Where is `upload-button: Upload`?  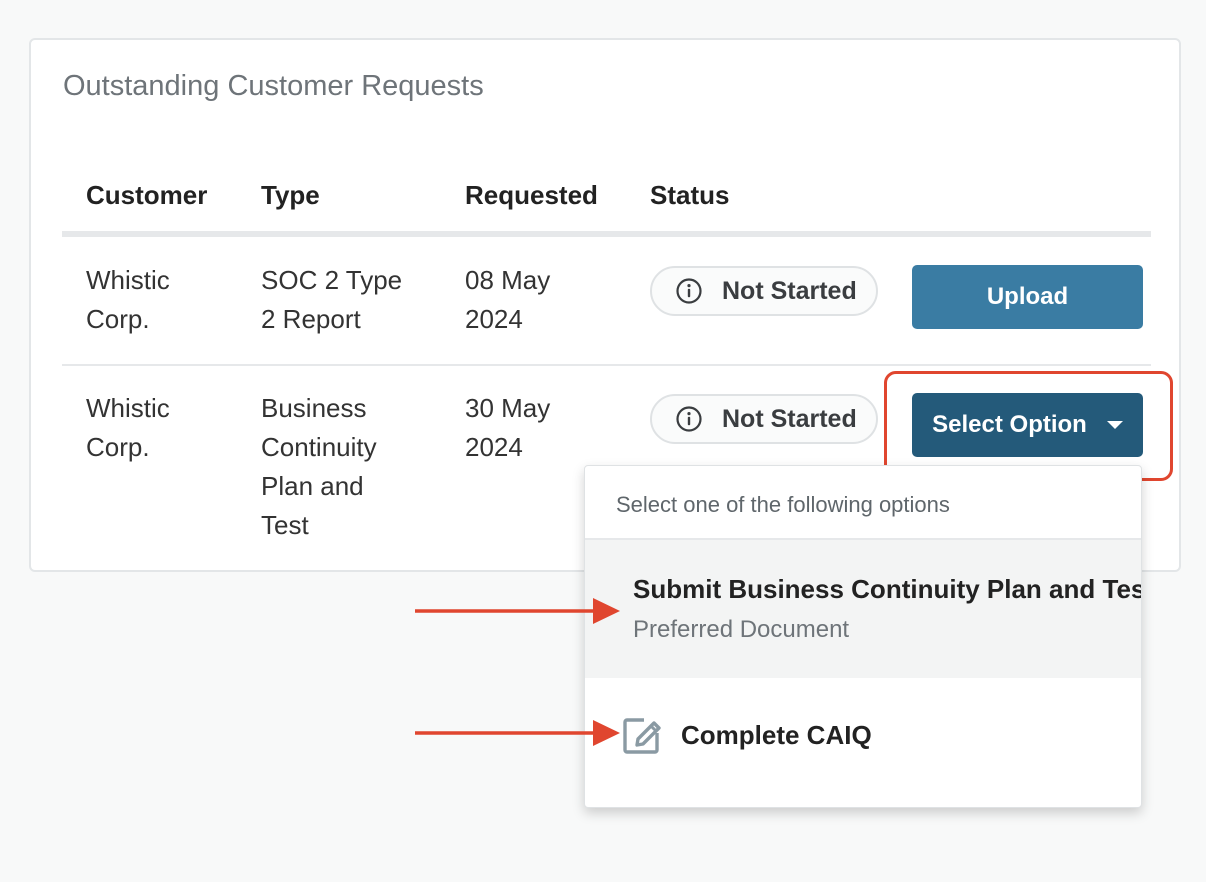 upload-button: Upload is located at coordinates (1027, 297).